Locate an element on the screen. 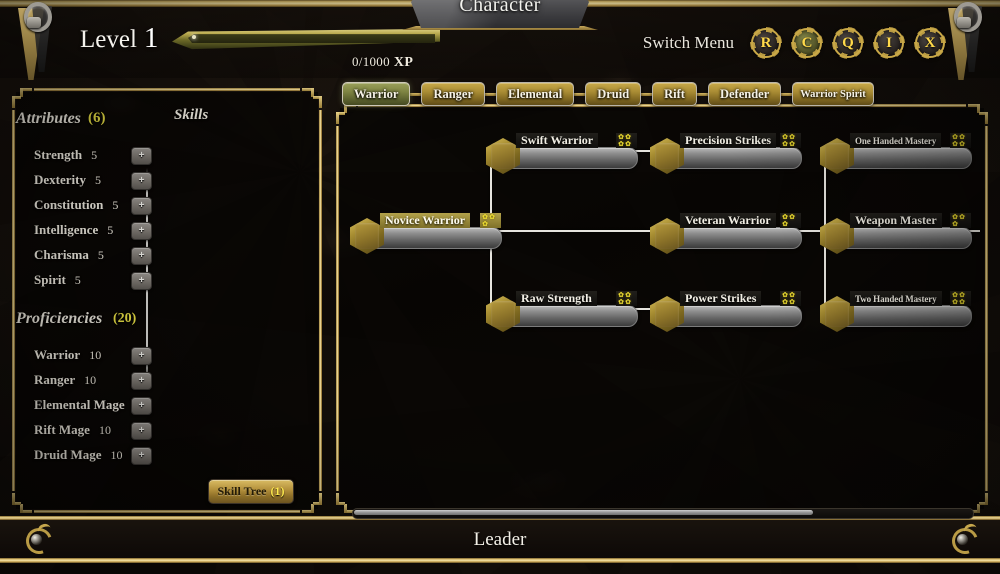 The width and height of the screenshot is (1000, 574). tab-label: Ranger is located at coordinates (453, 93).